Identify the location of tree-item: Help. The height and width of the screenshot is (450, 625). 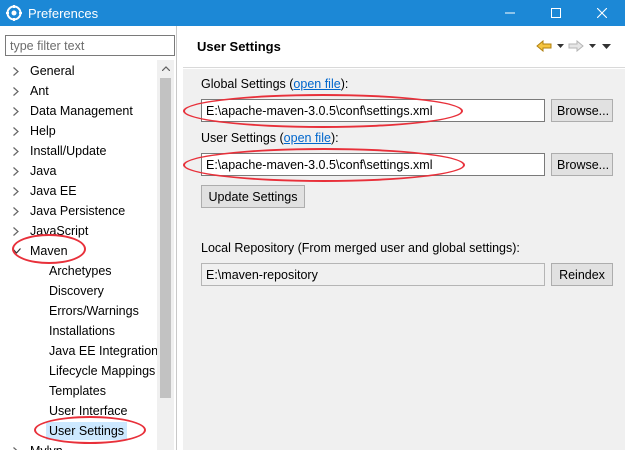
(78, 131).